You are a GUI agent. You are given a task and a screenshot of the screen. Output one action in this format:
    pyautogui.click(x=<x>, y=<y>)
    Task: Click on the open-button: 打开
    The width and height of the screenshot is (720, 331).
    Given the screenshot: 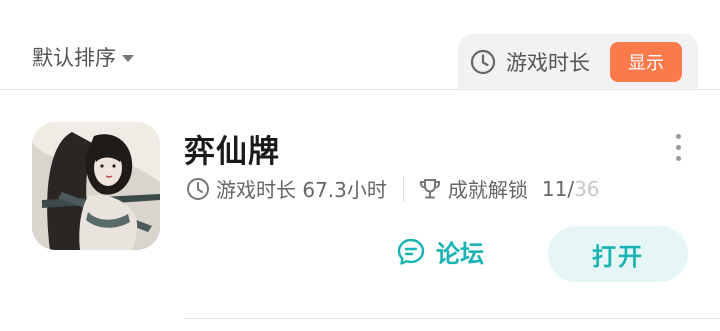 What is the action you would take?
    pyautogui.click(x=618, y=254)
    